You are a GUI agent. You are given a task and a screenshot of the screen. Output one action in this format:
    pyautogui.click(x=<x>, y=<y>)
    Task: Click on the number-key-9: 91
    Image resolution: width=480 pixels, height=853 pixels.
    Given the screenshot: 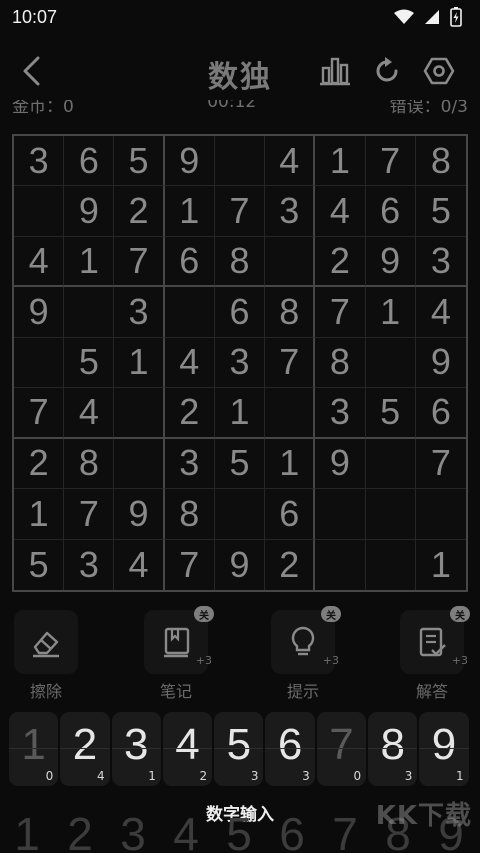 What is the action you would take?
    pyautogui.click(x=444, y=749)
    